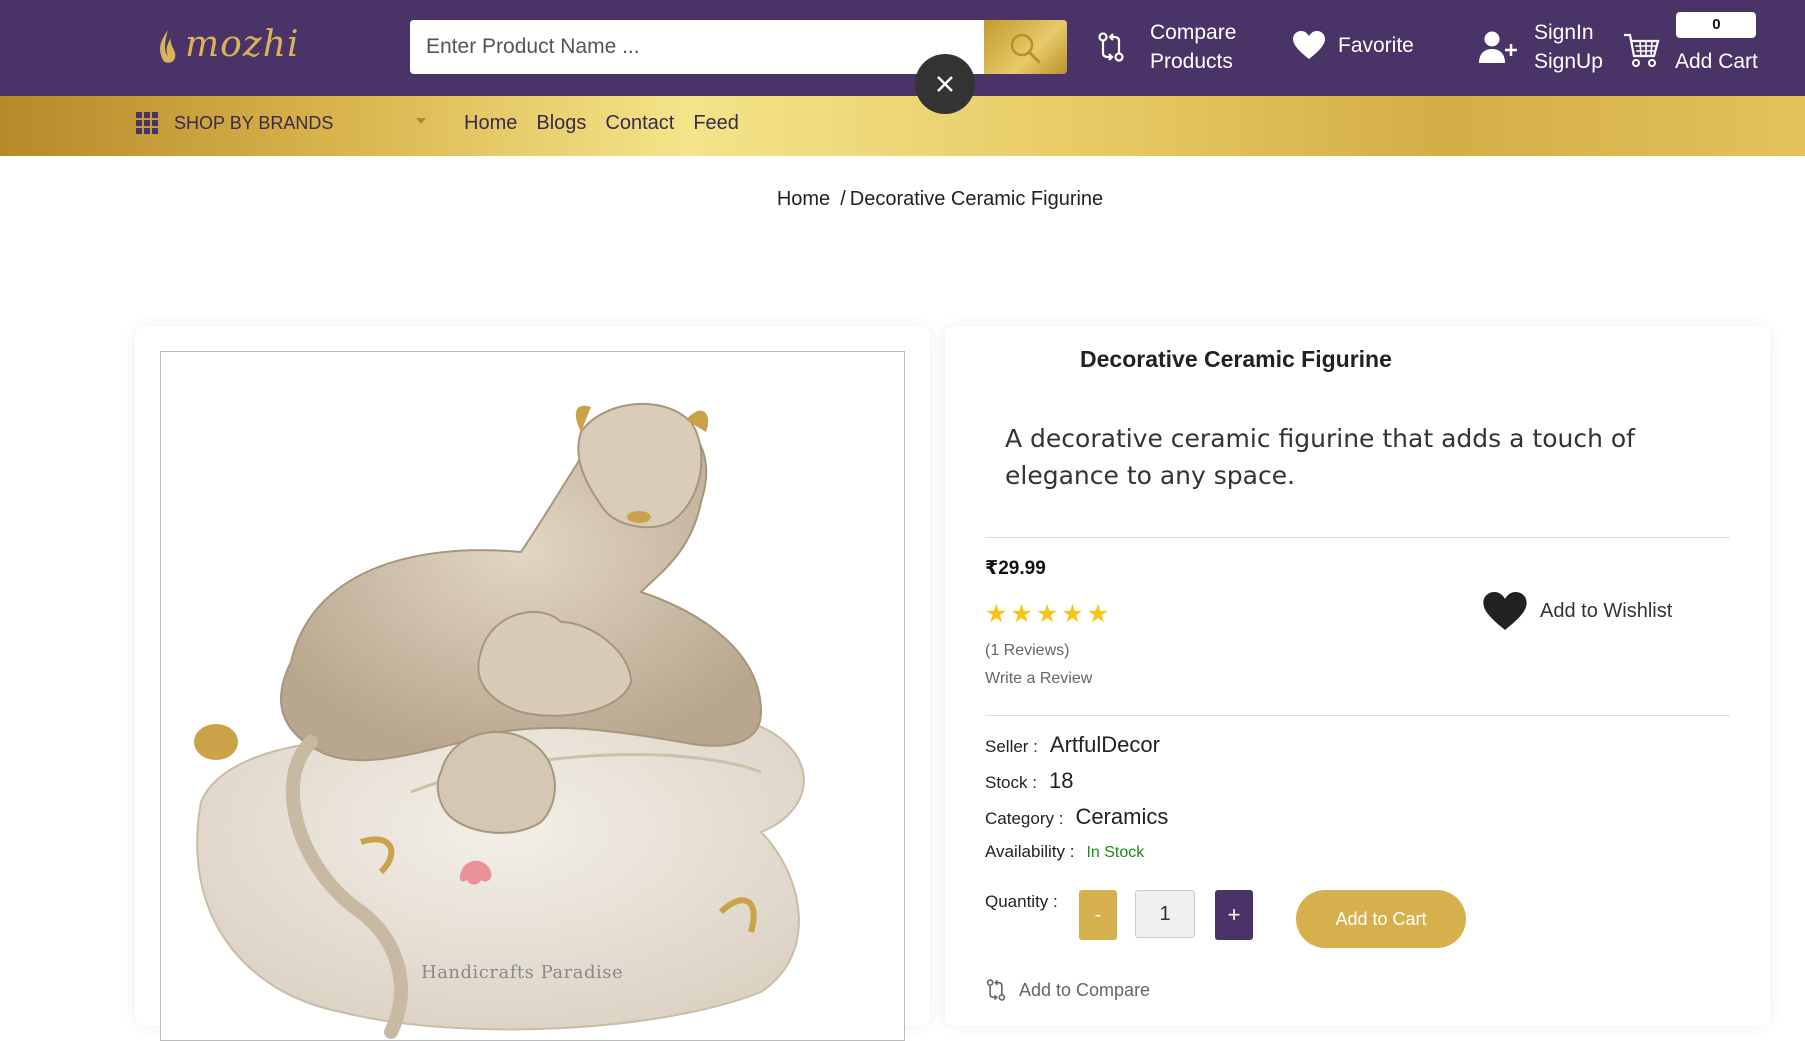 The height and width of the screenshot is (1041, 1805). I want to click on reviews-count: (1 Reviews), so click(1027, 650).